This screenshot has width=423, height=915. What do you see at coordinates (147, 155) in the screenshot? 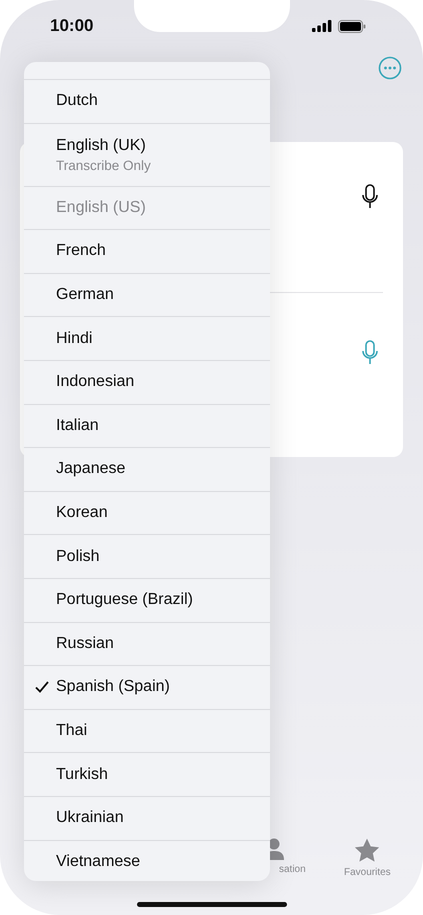
I see `menu-item: English (UK) Transcribe Only` at bounding box center [147, 155].